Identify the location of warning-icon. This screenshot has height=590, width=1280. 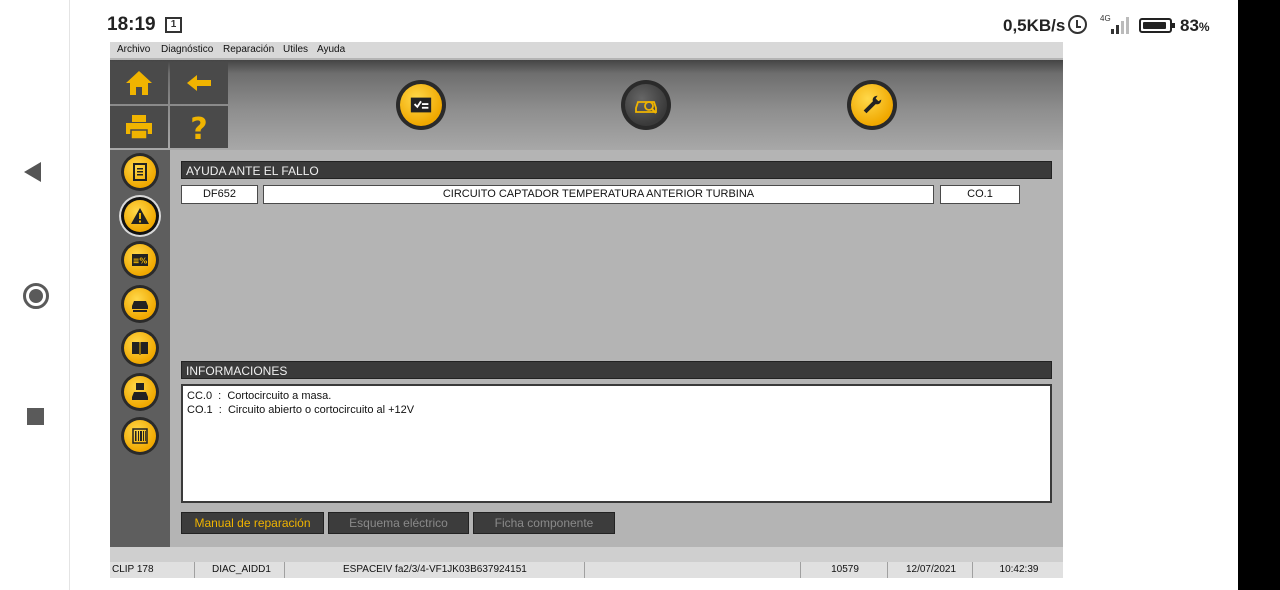
(140, 216).